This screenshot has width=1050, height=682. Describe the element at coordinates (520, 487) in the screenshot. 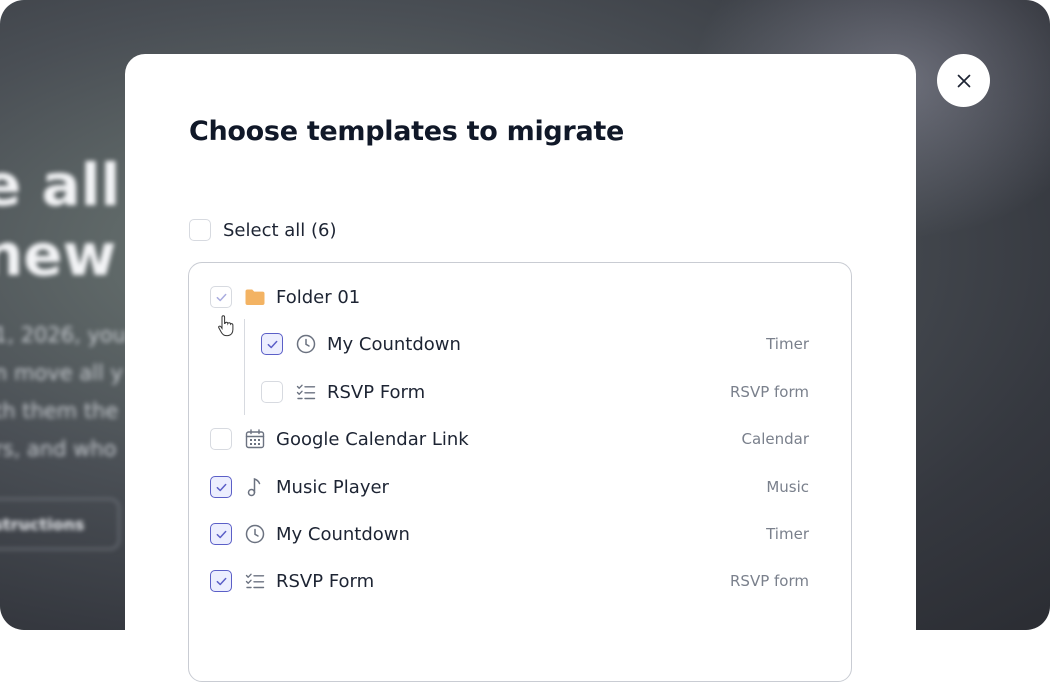

I see `list-item-music-player: Music Player Music` at that location.